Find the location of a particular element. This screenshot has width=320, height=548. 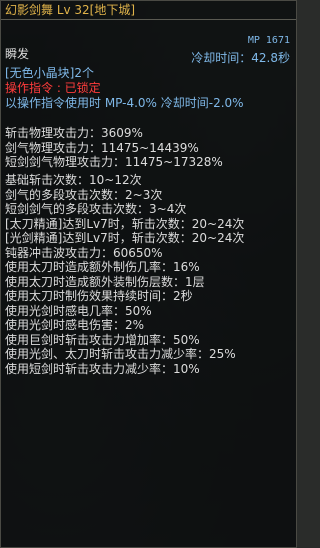

stat-line: [太刀精通]达到Lv7时，斩击次数：20~24次 is located at coordinates (125, 223).